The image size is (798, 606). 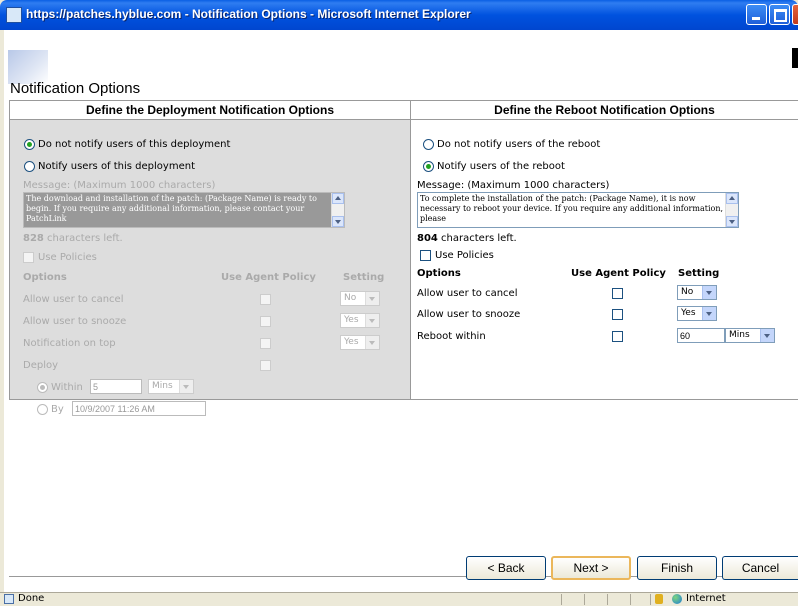 I want to click on deploy-snooze-setting-select: Yes, so click(x=360, y=320).